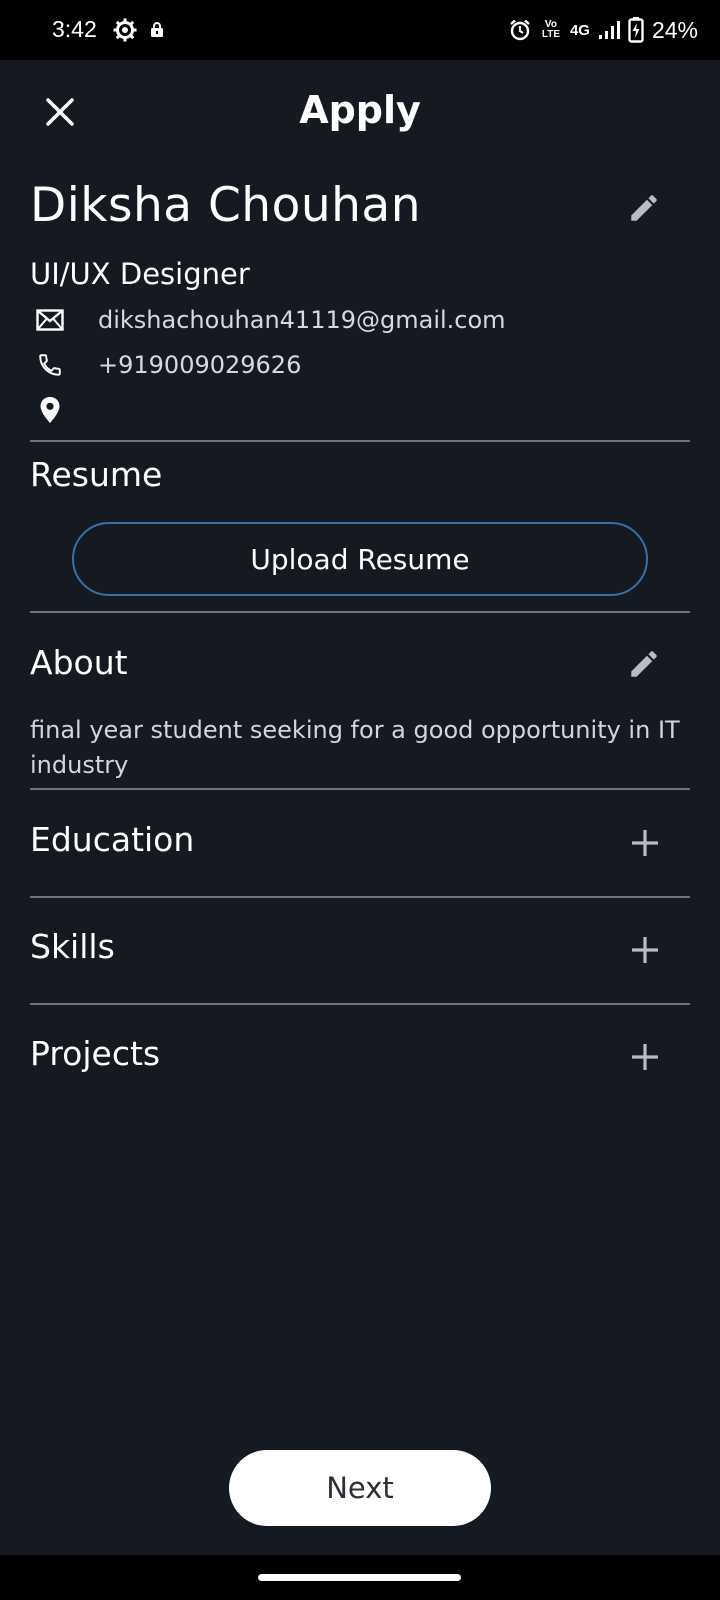 This screenshot has width=720, height=1600. What do you see at coordinates (226, 205) in the screenshot?
I see `profile-name: Diksha Chouhan` at bounding box center [226, 205].